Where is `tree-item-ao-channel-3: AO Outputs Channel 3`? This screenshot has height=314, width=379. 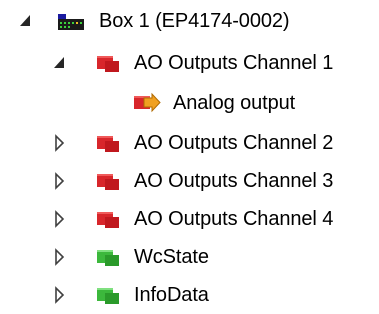 tree-item-ao-channel-3: AO Outputs Channel 3 is located at coordinates (189, 181).